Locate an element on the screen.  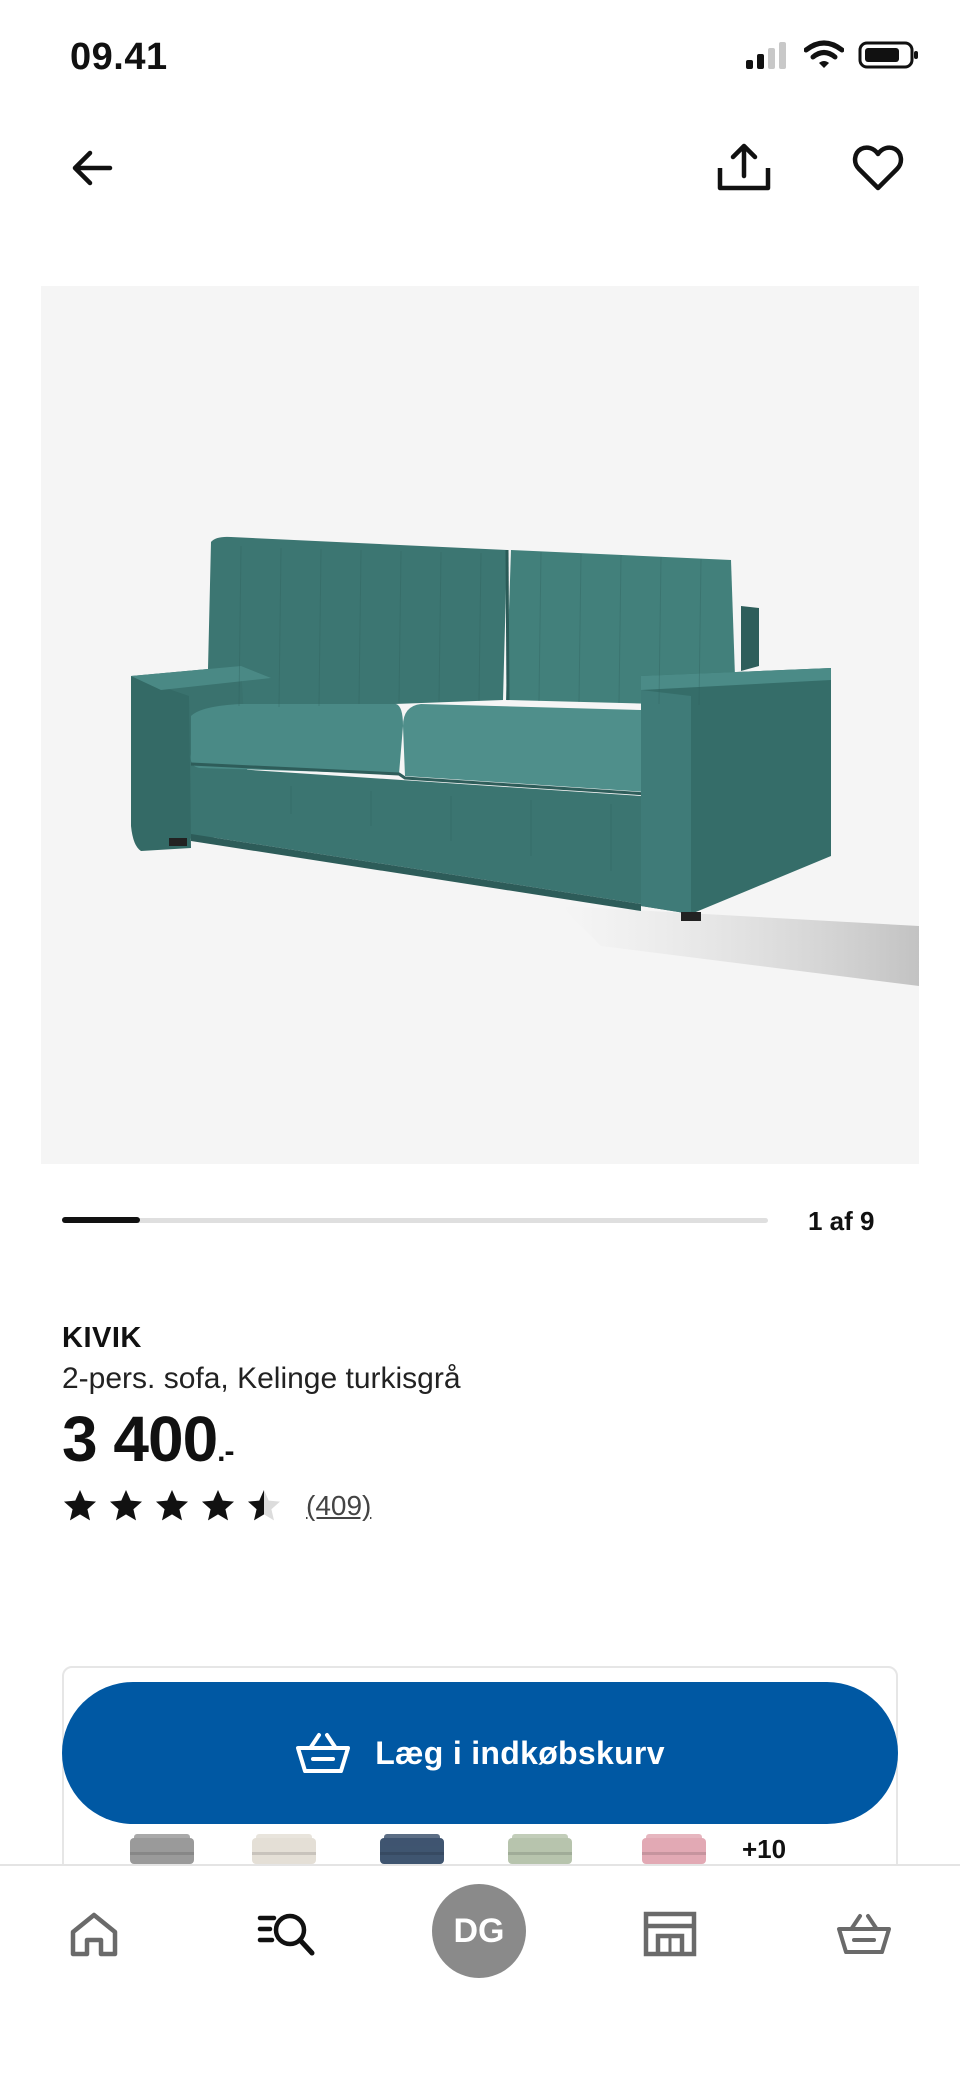
product-name: KIVIK is located at coordinates (102, 1338).